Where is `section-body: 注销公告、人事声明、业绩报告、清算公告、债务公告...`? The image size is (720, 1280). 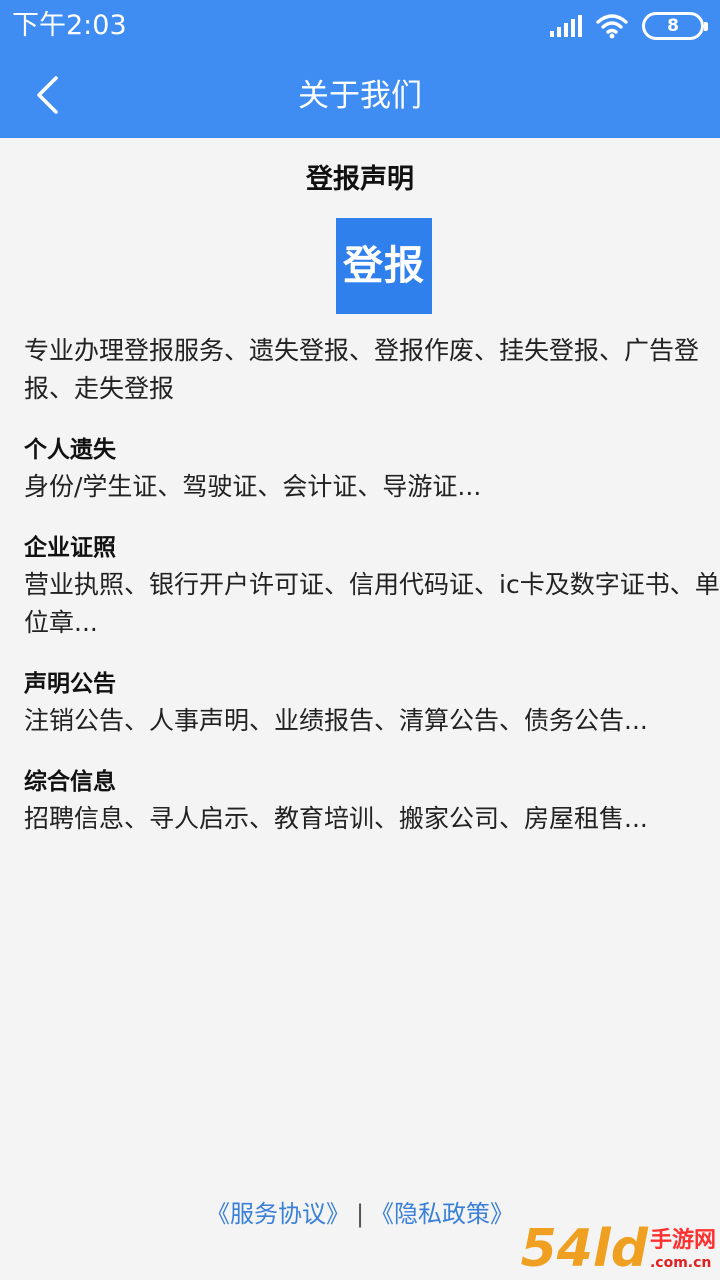 section-body: 注销公告、人事声明、业绩报告、清算公告、债务公告... is located at coordinates (336, 720).